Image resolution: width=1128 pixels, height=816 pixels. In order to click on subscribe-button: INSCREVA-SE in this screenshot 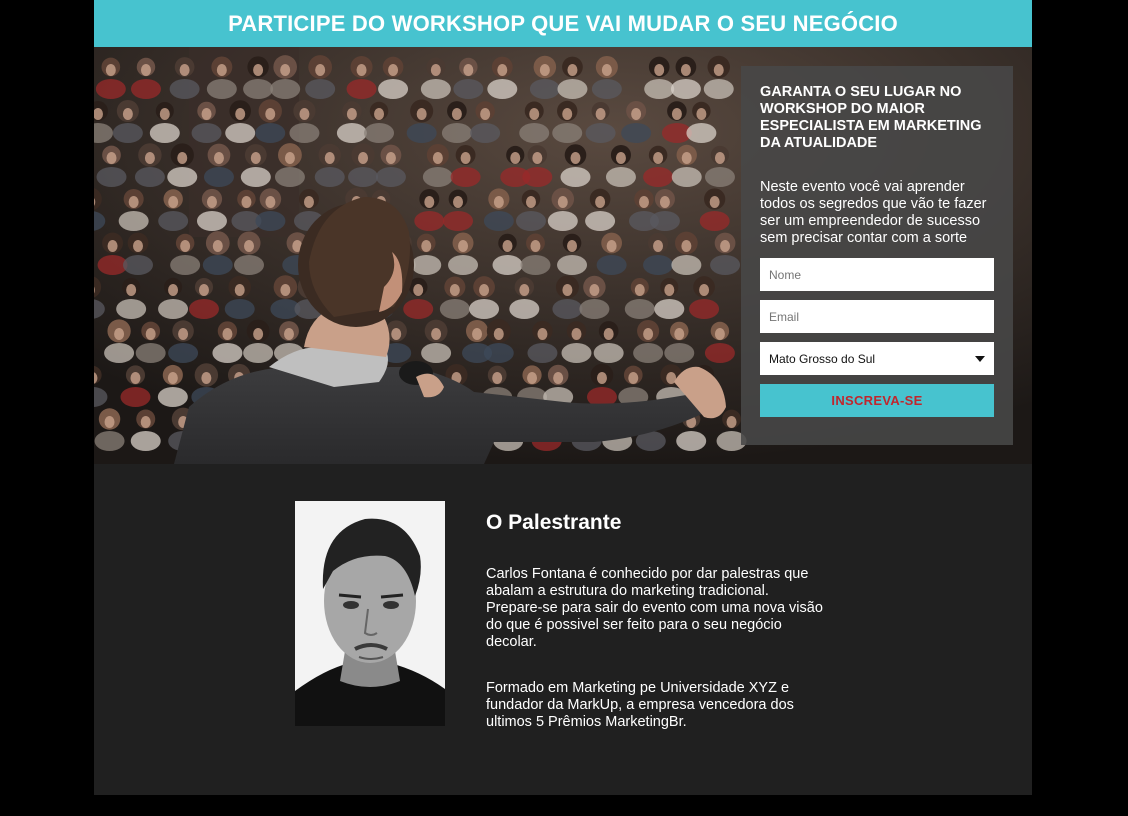, I will do `click(877, 400)`.